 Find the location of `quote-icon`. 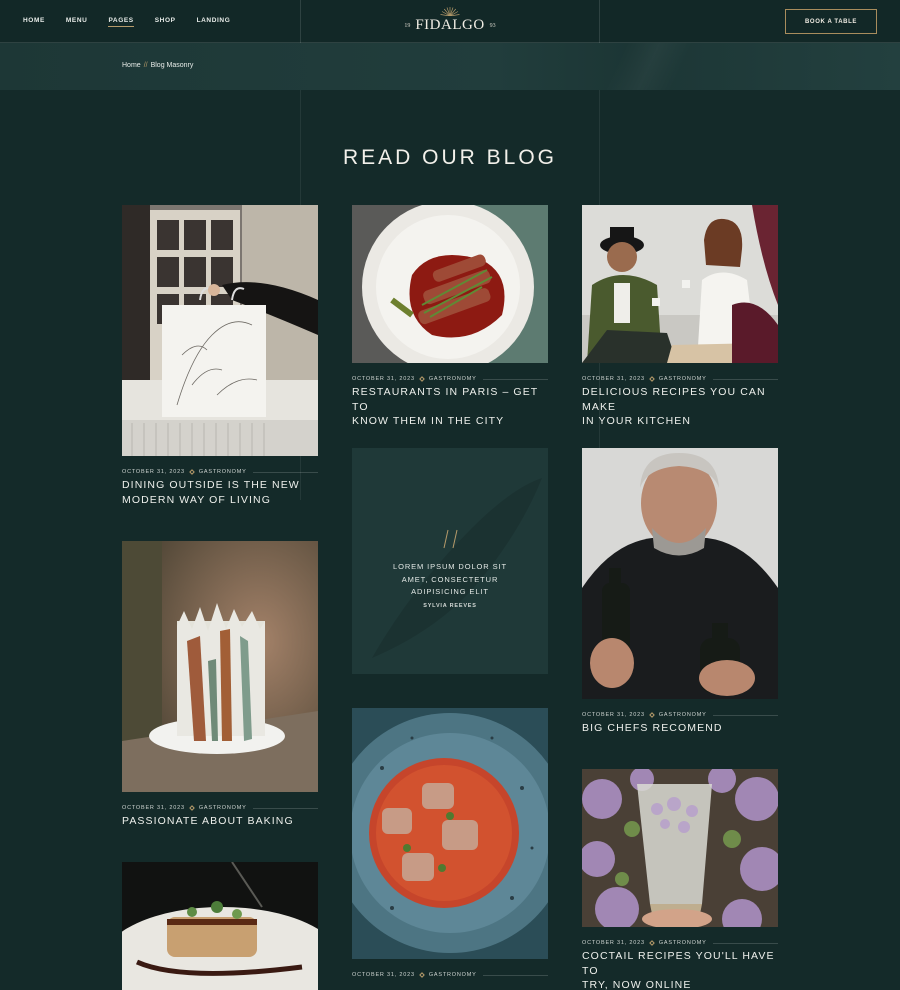

quote-icon is located at coordinates (450, 539).